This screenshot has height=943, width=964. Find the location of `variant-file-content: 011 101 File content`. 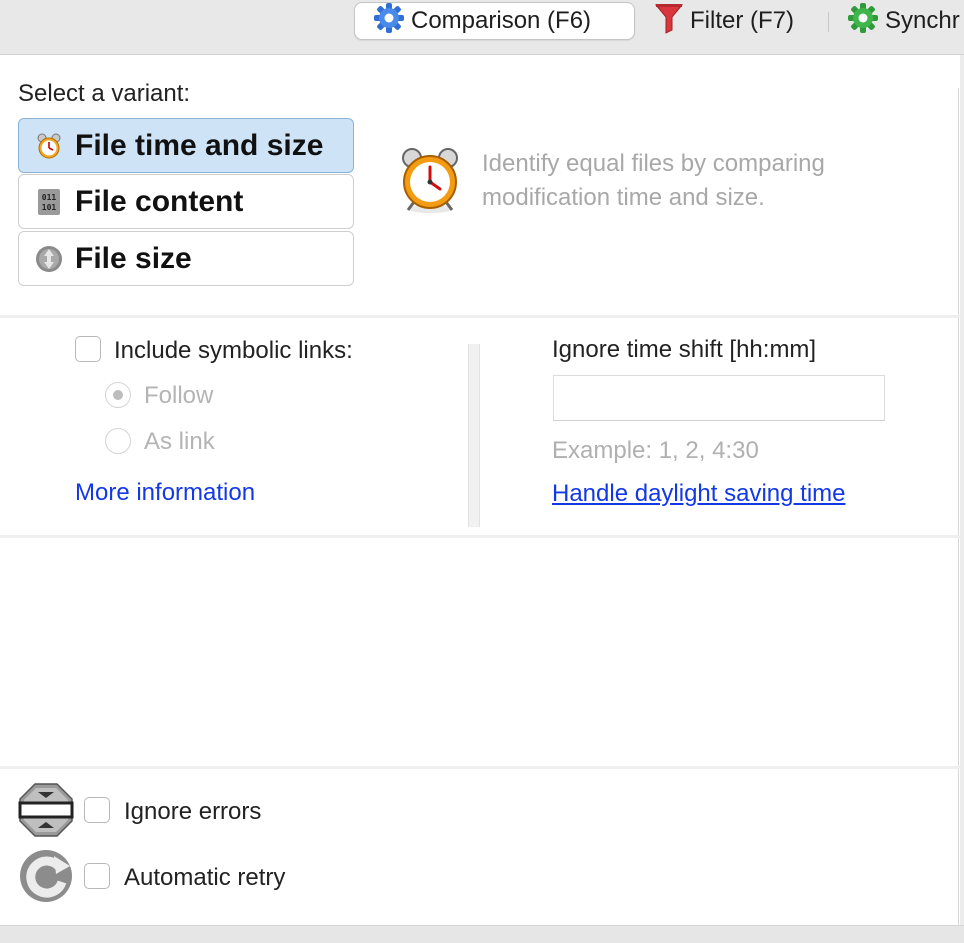

variant-file-content: 011 101 File content is located at coordinates (186, 201).